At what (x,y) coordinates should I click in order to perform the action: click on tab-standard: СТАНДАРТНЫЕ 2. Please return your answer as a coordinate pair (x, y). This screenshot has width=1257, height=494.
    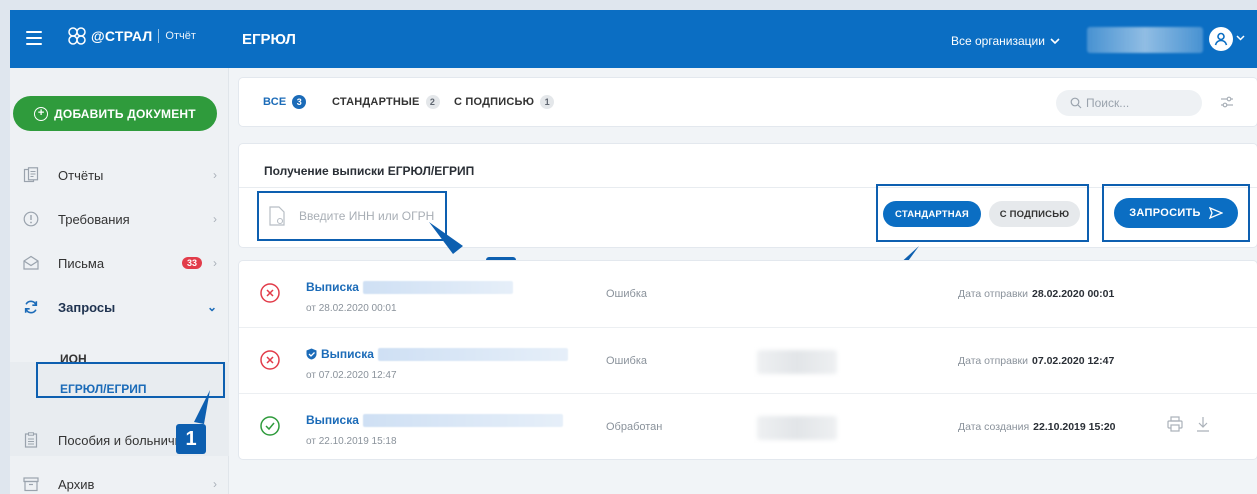
    Looking at the image, I should click on (386, 102).